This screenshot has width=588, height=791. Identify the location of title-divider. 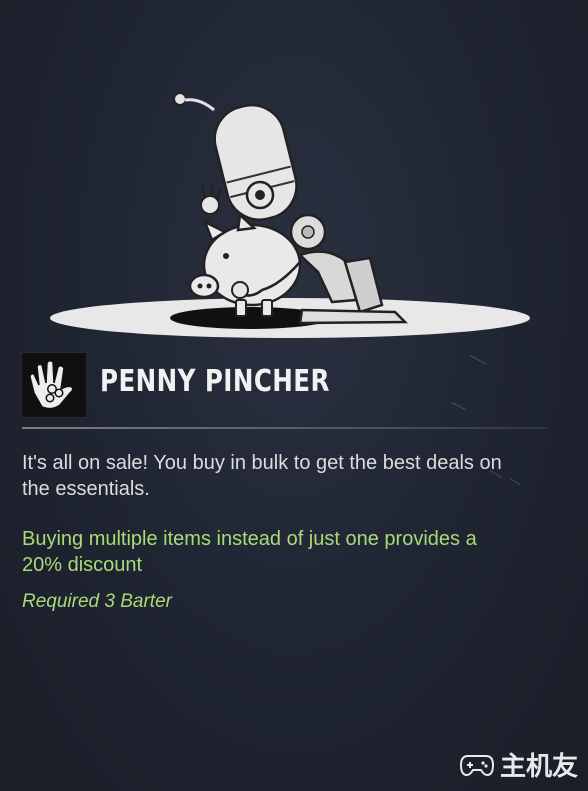
(284, 428).